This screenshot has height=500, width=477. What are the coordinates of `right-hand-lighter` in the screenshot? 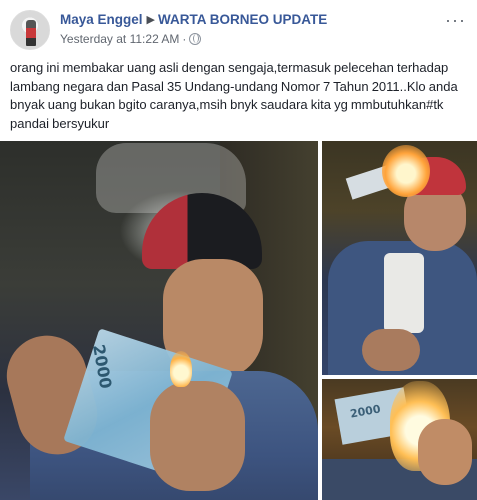 It's located at (197, 436).